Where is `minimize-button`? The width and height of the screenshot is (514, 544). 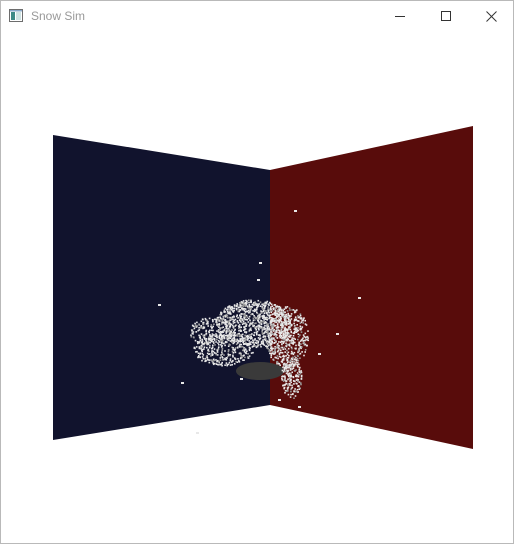 minimize-button is located at coordinates (400, 16).